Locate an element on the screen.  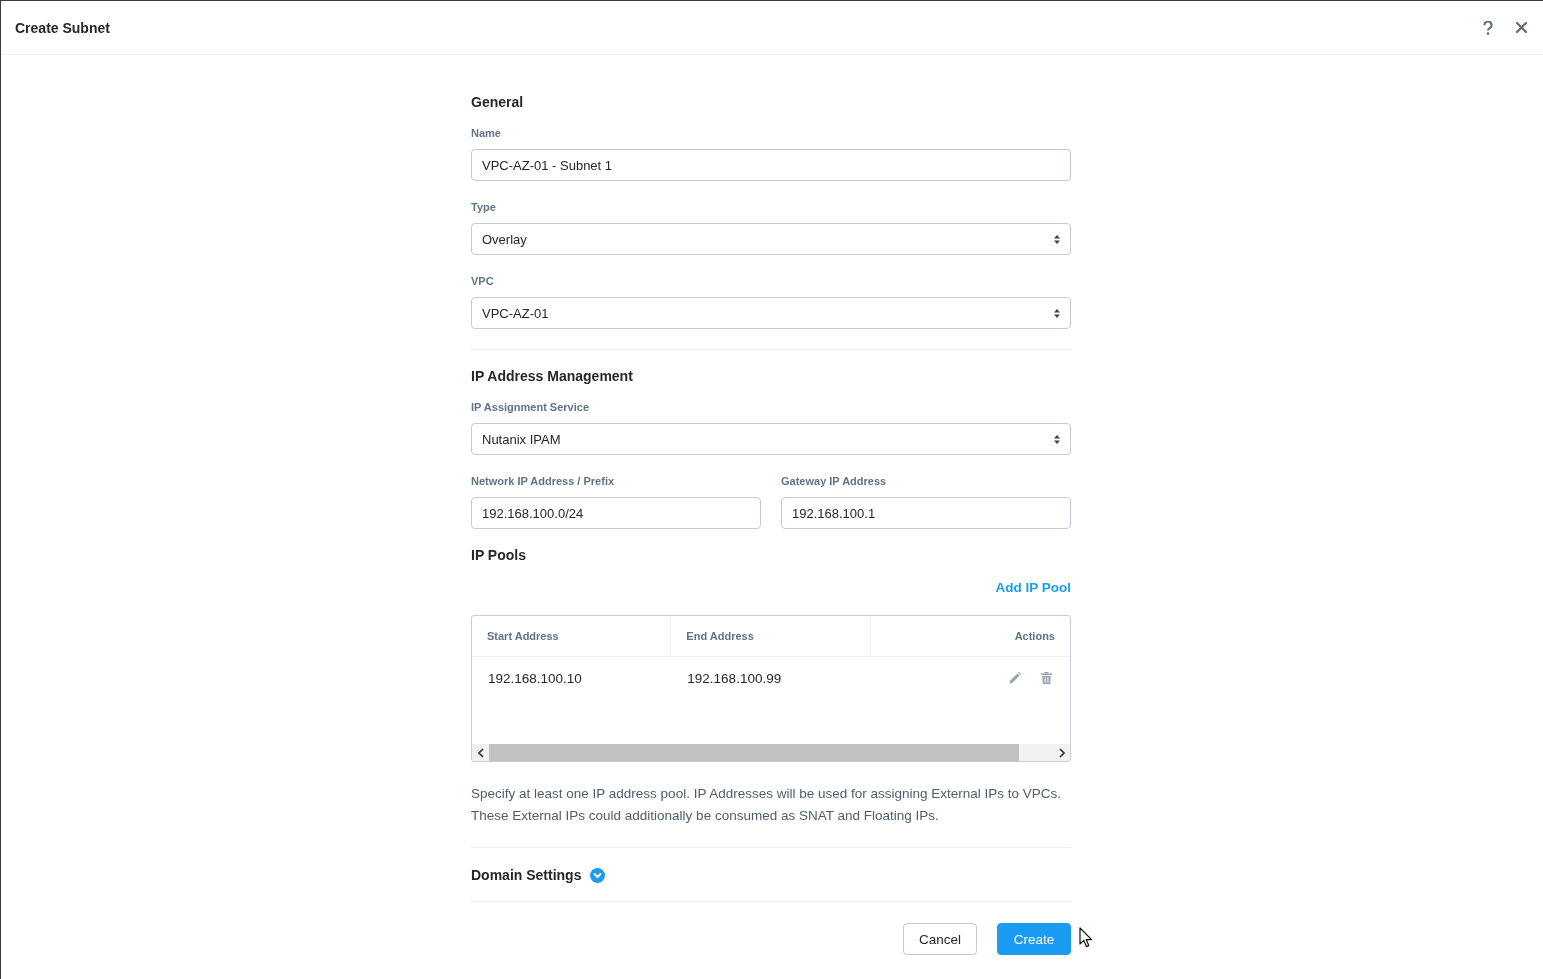
table-cell: 192.168.100.10 is located at coordinates (535, 678).